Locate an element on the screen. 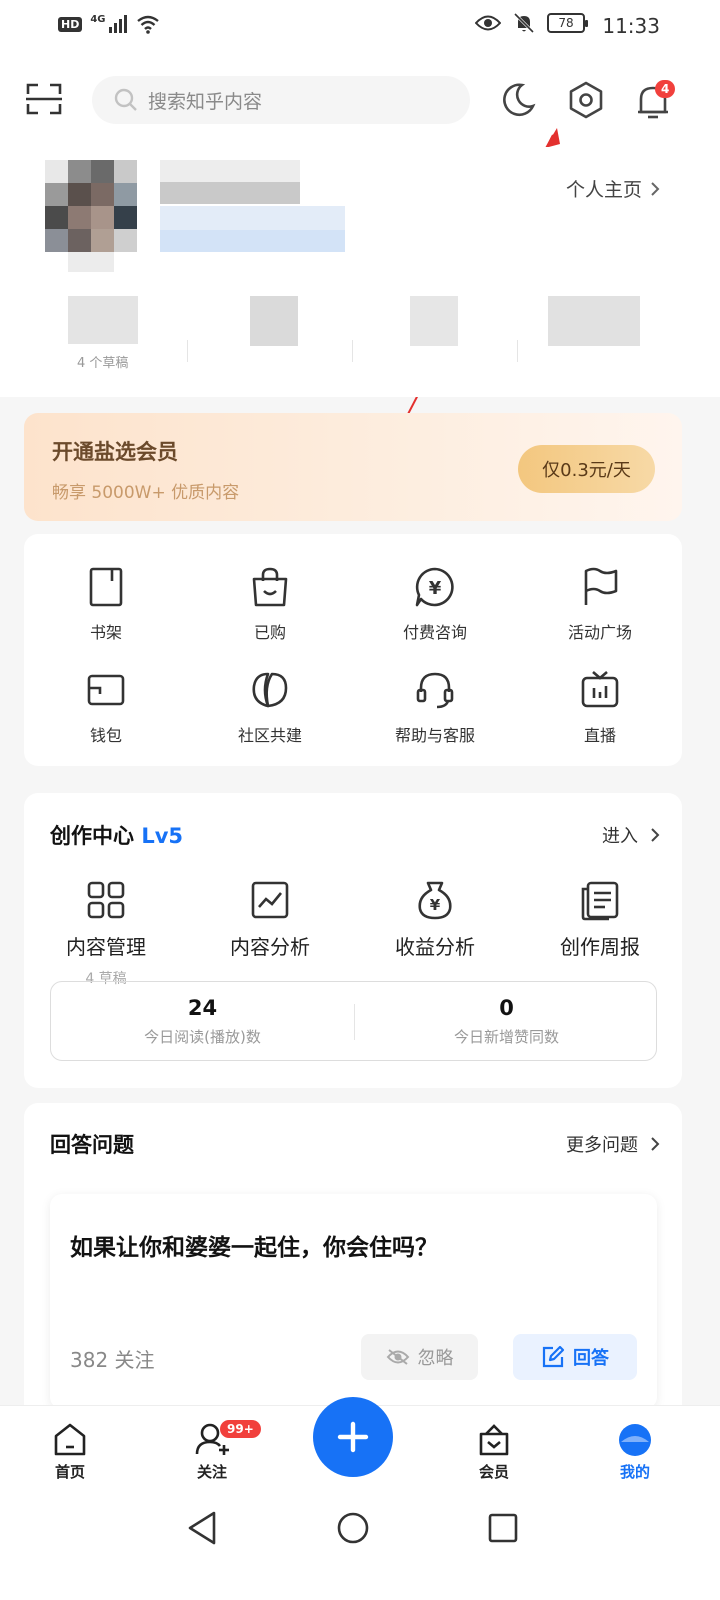  reads-stat: 24 今日阅读(播放)数 is located at coordinates (202, 1021).